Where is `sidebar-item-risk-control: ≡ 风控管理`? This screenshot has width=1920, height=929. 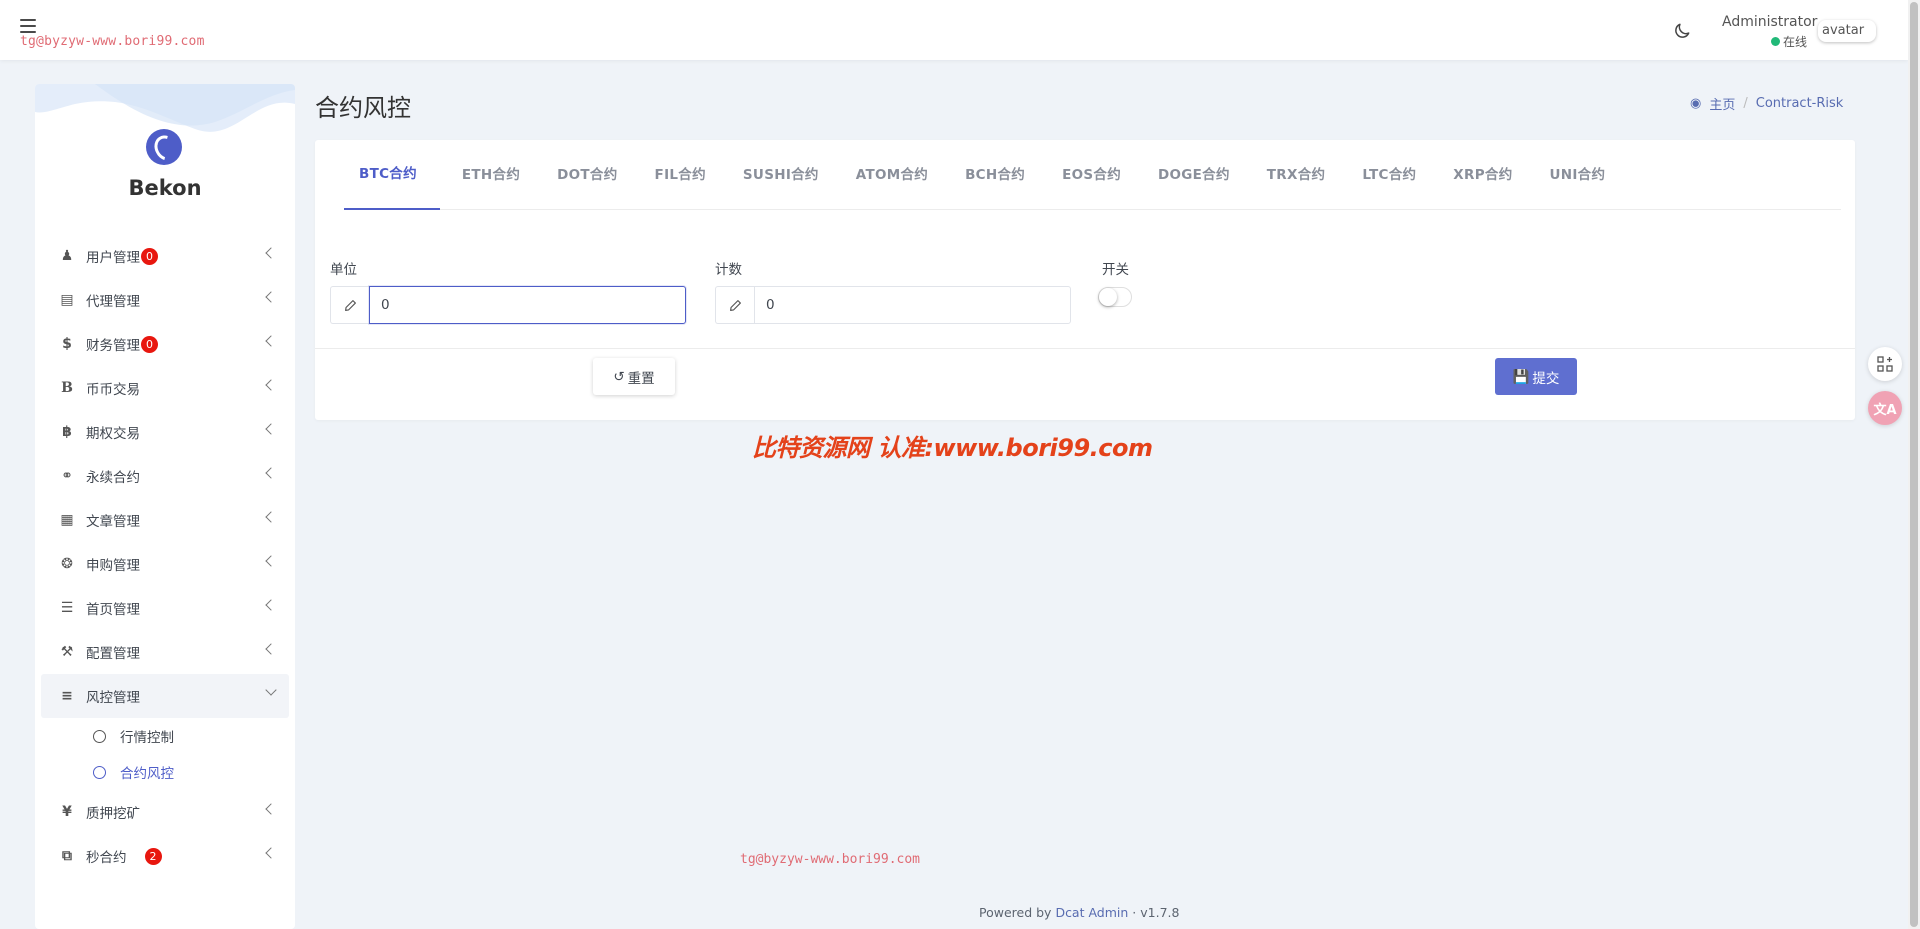 sidebar-item-risk-control: ≡ 风控管理 is located at coordinates (165, 696).